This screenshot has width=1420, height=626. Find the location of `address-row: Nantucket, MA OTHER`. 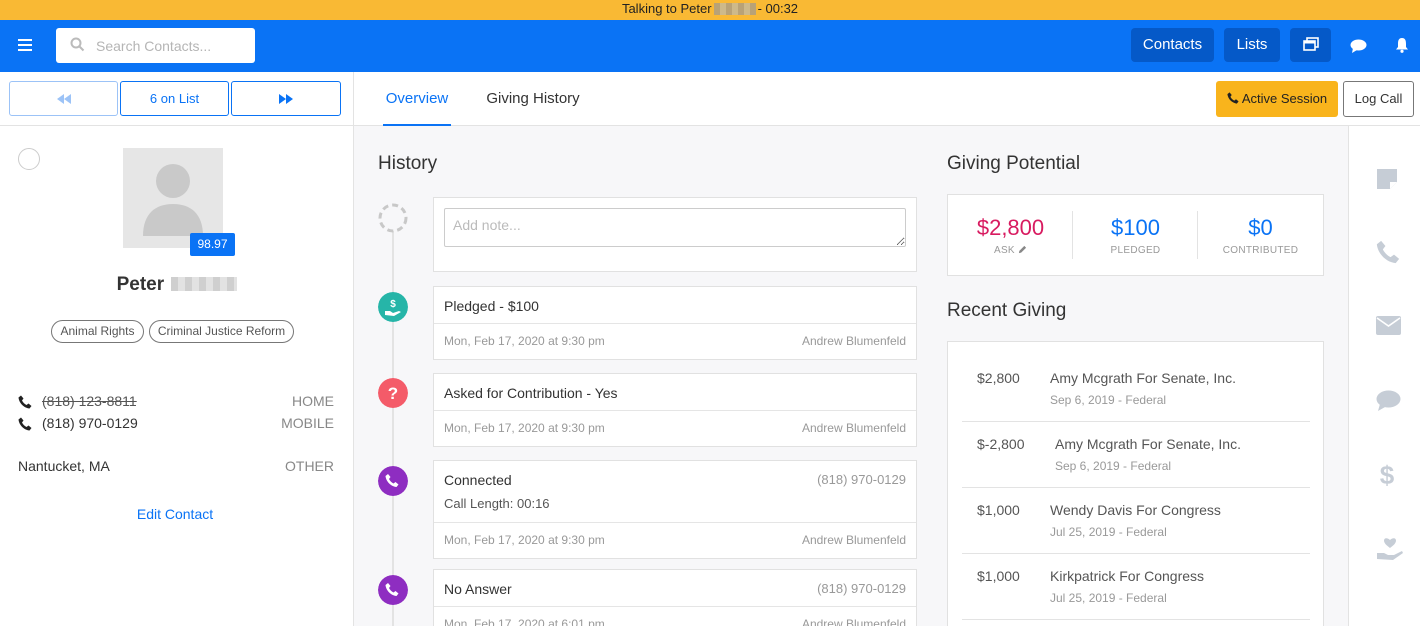

address-row: Nantucket, MA OTHER is located at coordinates (176, 466).